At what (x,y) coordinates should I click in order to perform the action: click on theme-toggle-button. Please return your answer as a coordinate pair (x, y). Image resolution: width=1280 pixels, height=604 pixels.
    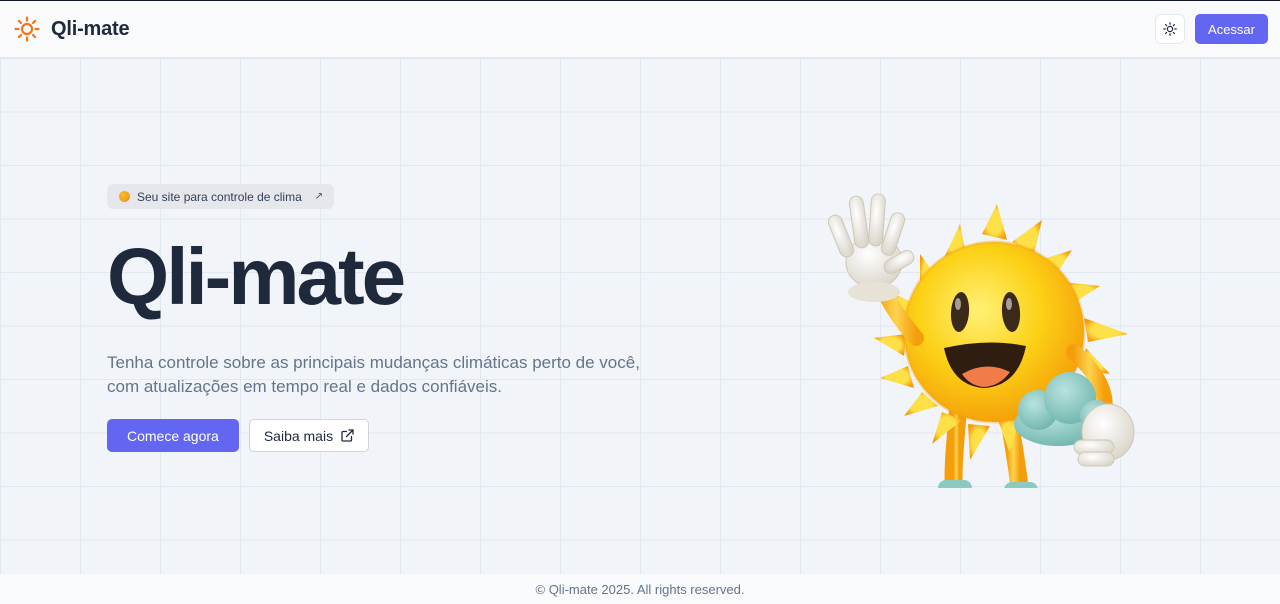
    Looking at the image, I should click on (1170, 29).